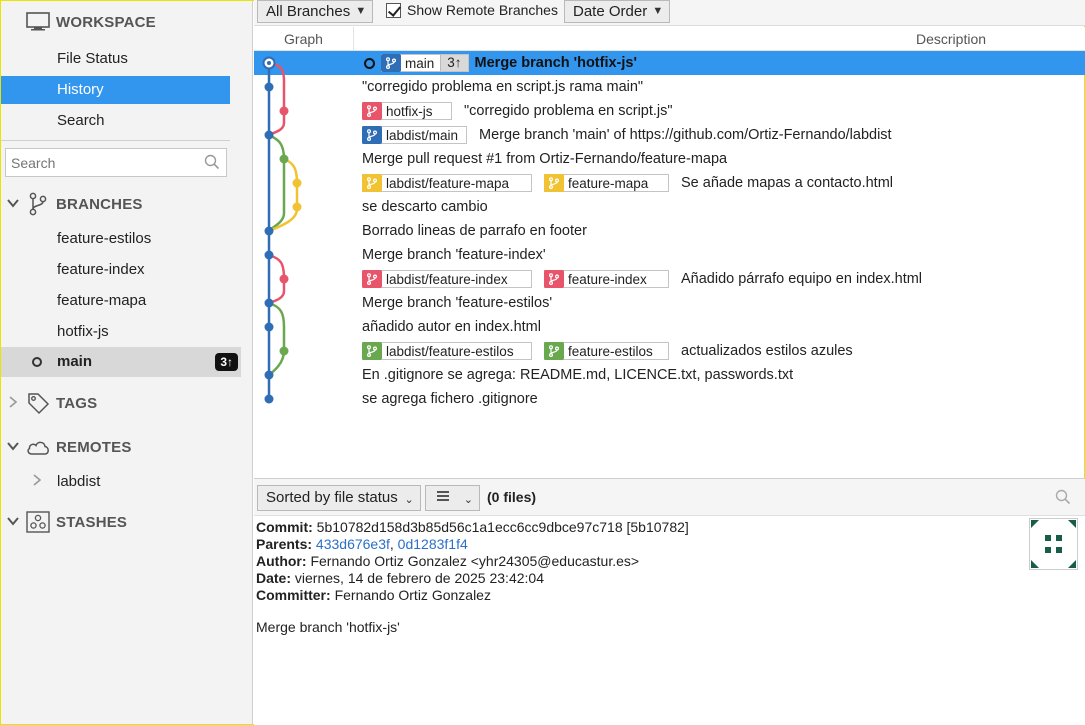  Describe the element at coordinates (284, 544) in the screenshot. I see `parents-label: Parents:` at that location.